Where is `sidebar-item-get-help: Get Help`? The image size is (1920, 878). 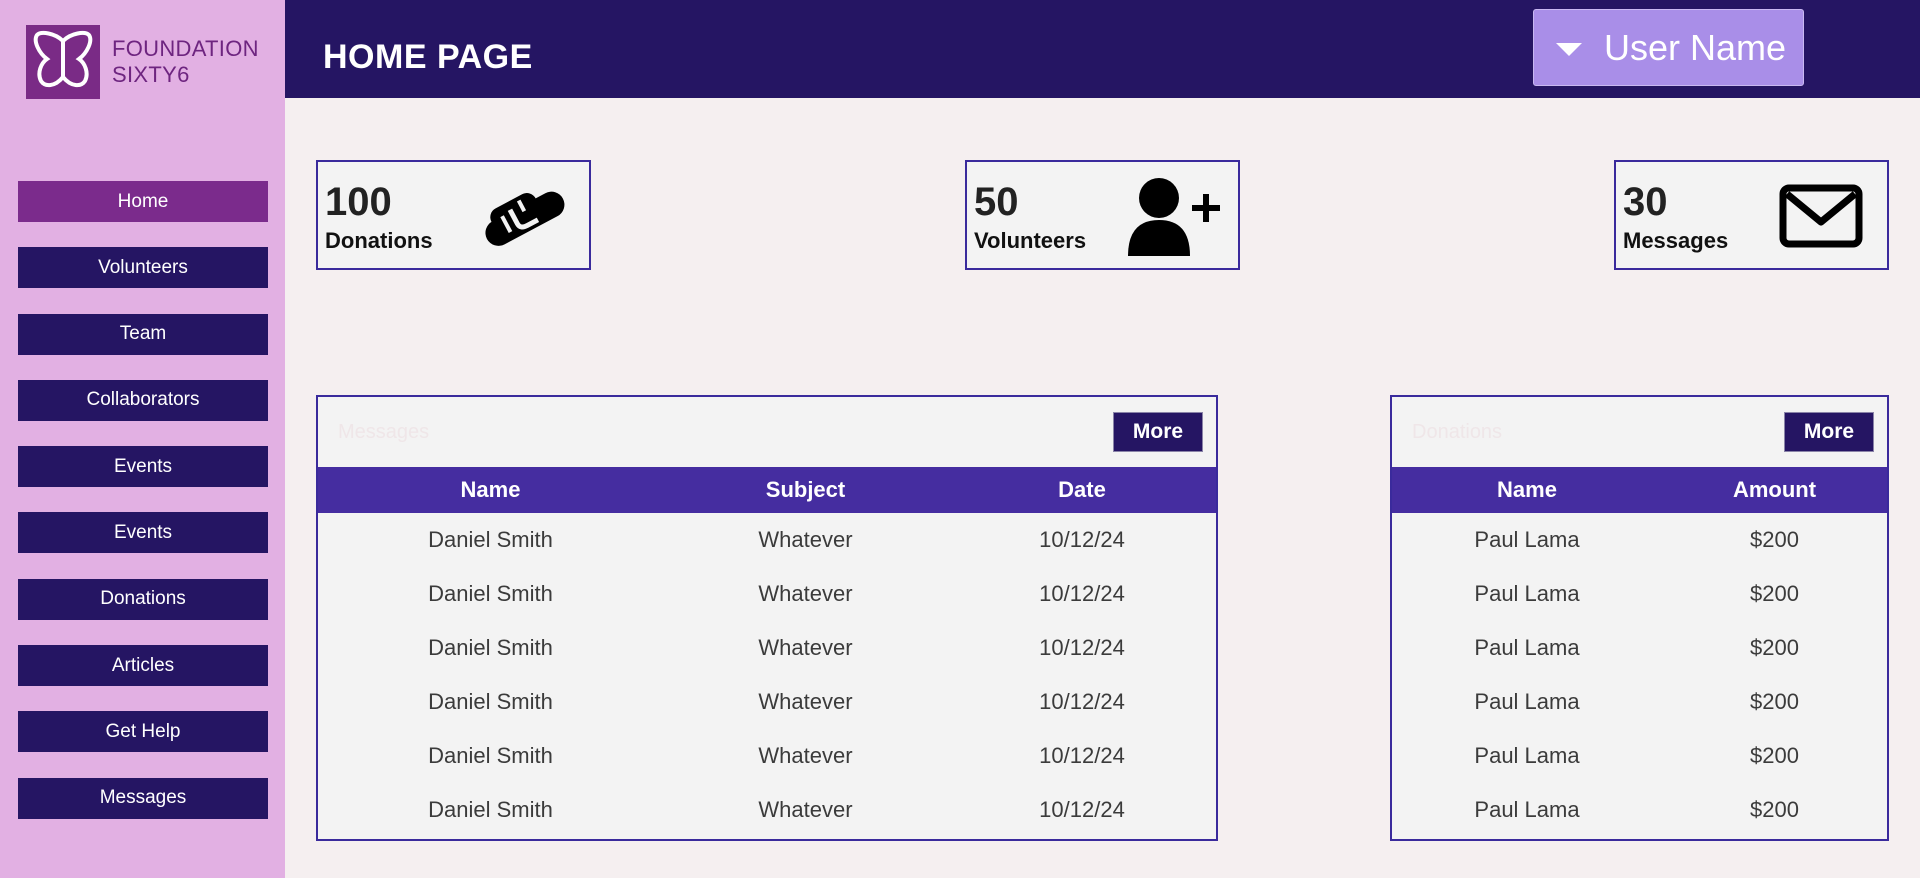
sidebar-item-get-help: Get Help is located at coordinates (143, 732).